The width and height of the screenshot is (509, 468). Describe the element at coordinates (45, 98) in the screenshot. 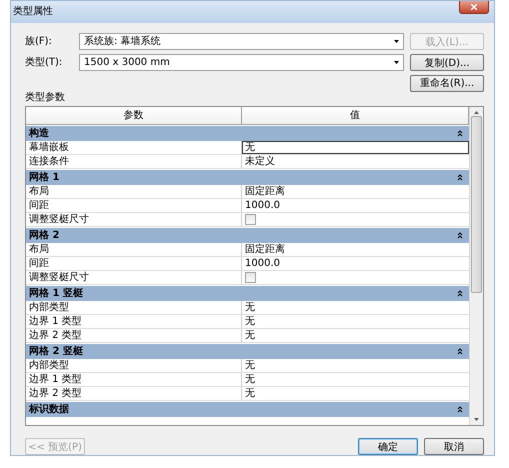

I see `section-title: 类型参数` at that location.